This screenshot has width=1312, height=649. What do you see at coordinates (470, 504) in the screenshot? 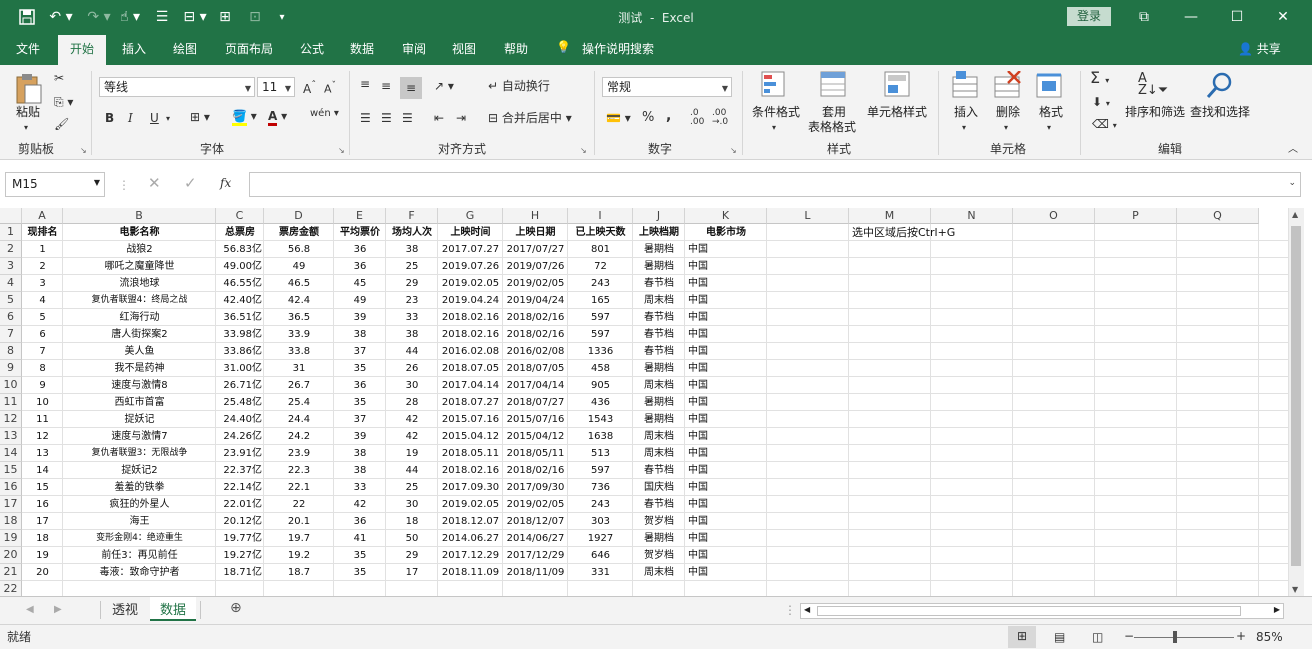
I see `table-cell: 2019.02.05` at bounding box center [470, 504].